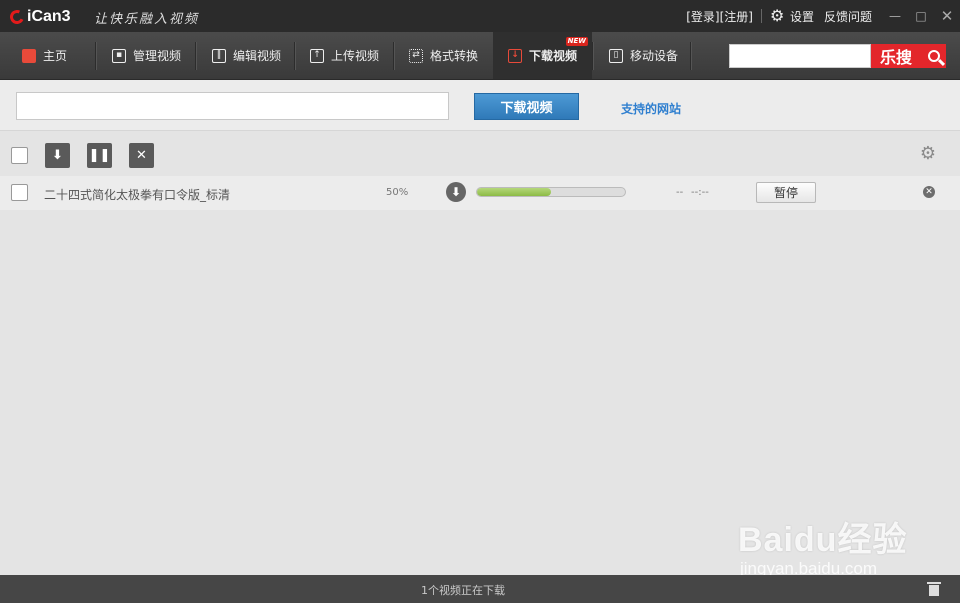 Image resolution: width=960 pixels, height=603 pixels. Describe the element at coordinates (702, 16) in the screenshot. I see `login-link: [登录]` at that location.